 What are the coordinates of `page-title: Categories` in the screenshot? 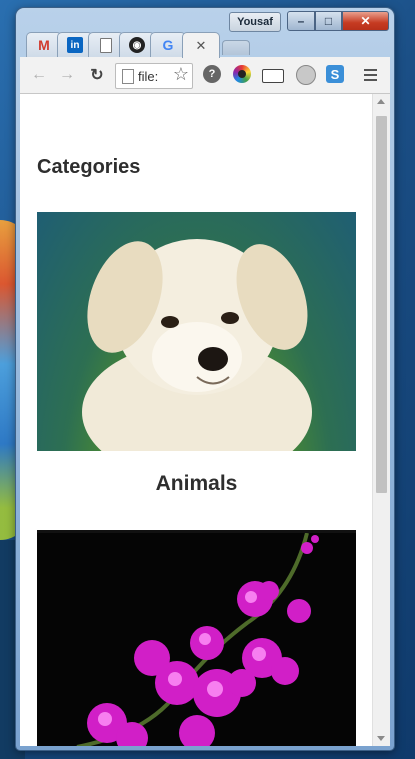 It's located at (89, 167).